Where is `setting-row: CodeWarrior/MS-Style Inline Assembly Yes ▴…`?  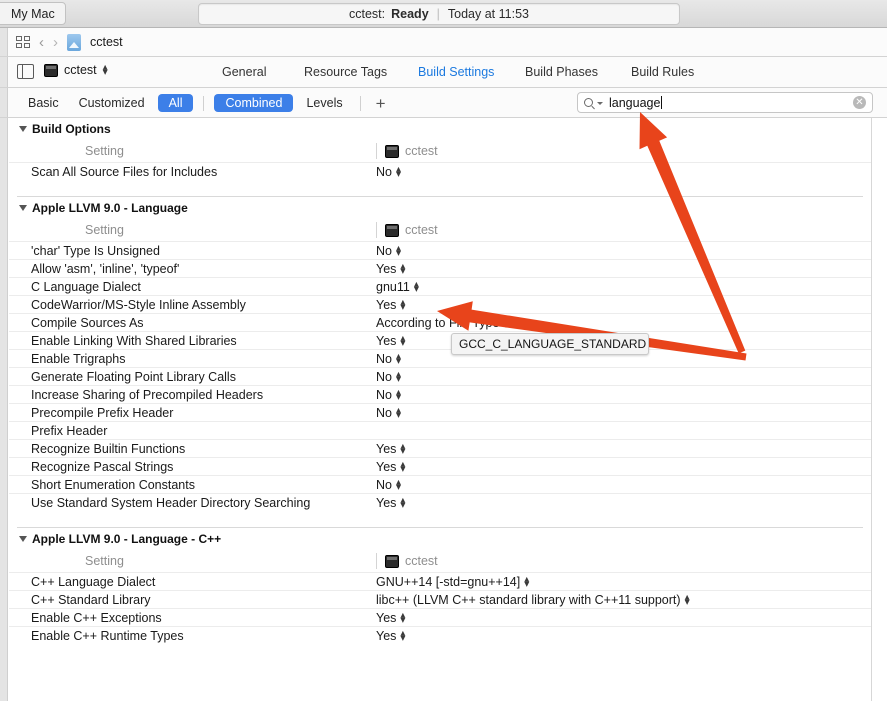
setting-row: CodeWarrior/MS-Style Inline Assembly Yes ▴… is located at coordinates (440, 304).